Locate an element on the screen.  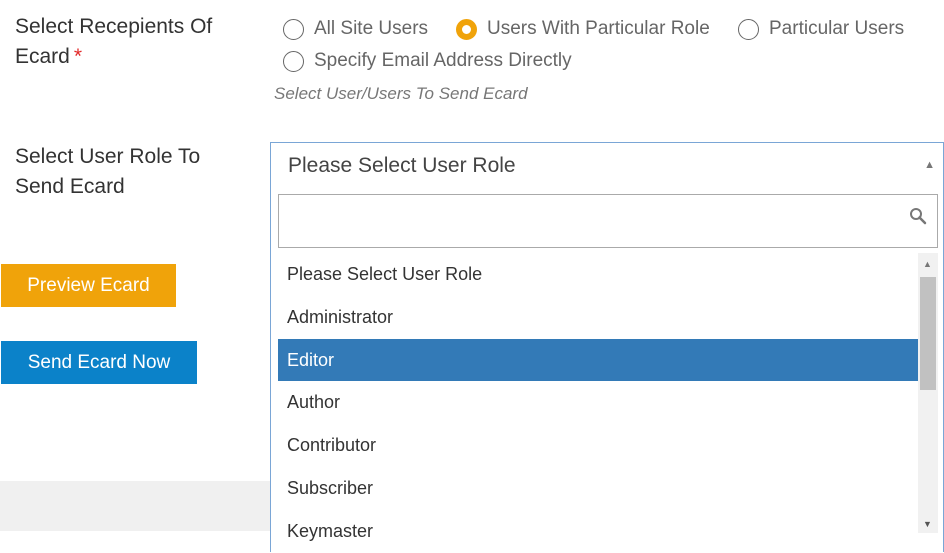
radio-users-with-role: Users With Particular Role is located at coordinates (583, 29).